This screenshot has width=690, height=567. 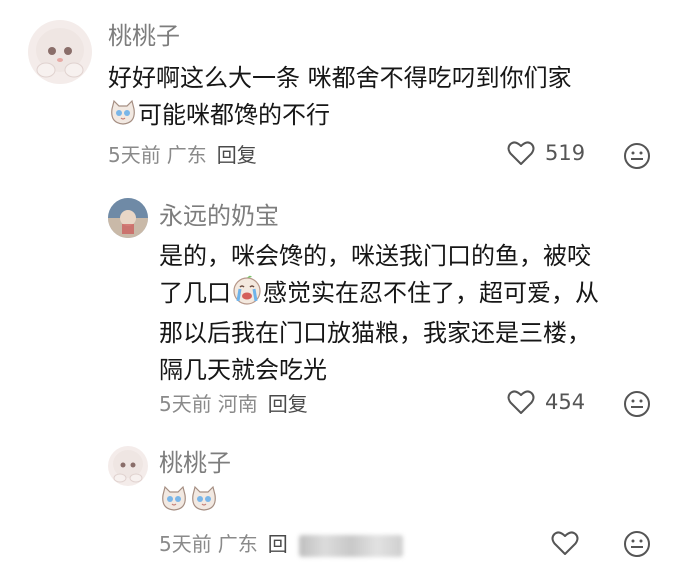 What do you see at coordinates (237, 404) in the screenshot?
I see `comment-location: 河南` at bounding box center [237, 404].